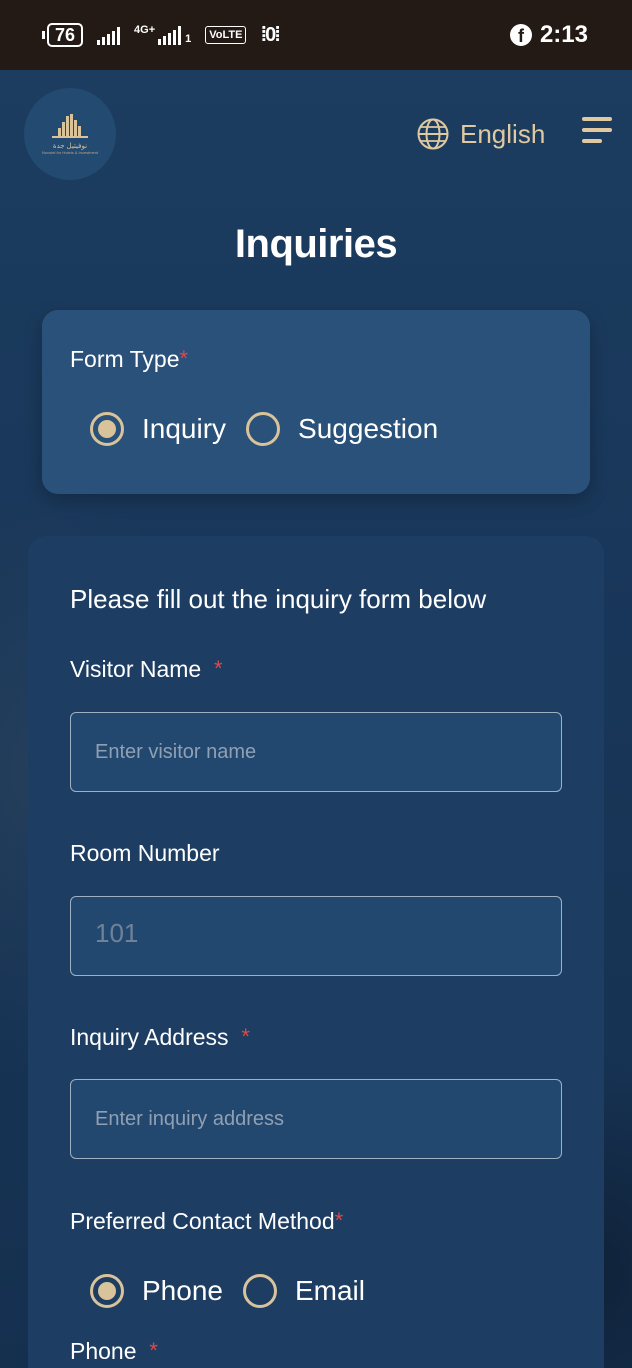 This screenshot has width=632, height=1368. What do you see at coordinates (145, 30) in the screenshot?
I see `network-type: 4G+` at bounding box center [145, 30].